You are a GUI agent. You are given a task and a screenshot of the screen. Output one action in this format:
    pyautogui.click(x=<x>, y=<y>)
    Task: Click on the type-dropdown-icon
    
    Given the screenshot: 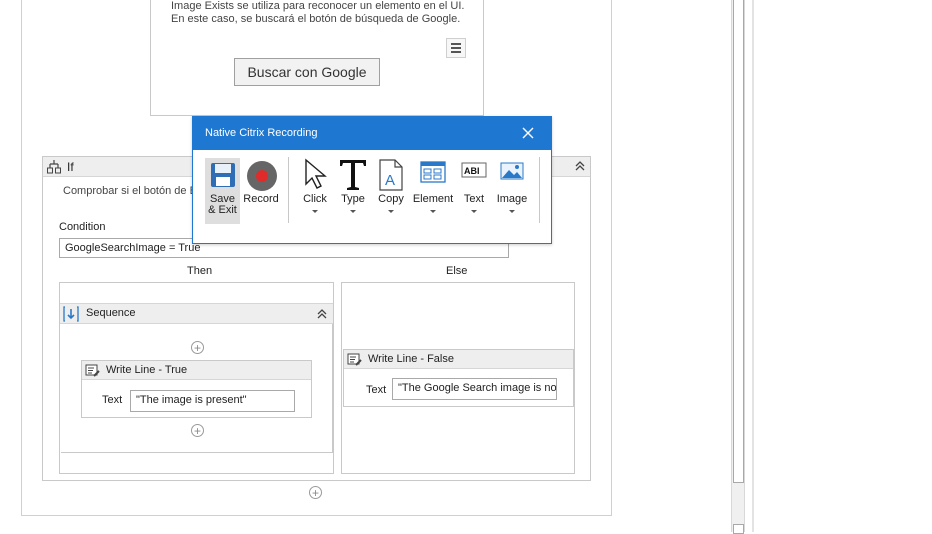 What is the action you would take?
    pyautogui.click(x=353, y=211)
    